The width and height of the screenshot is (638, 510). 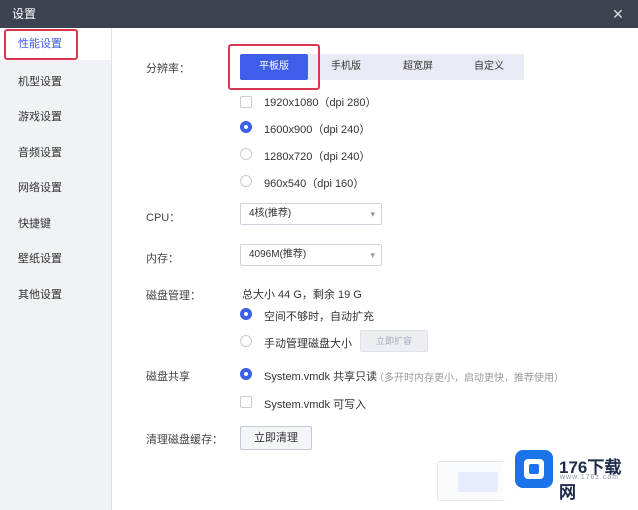 What do you see at coordinates (55, 188) in the screenshot?
I see `sidebar-item-network: 网络设置` at bounding box center [55, 188].